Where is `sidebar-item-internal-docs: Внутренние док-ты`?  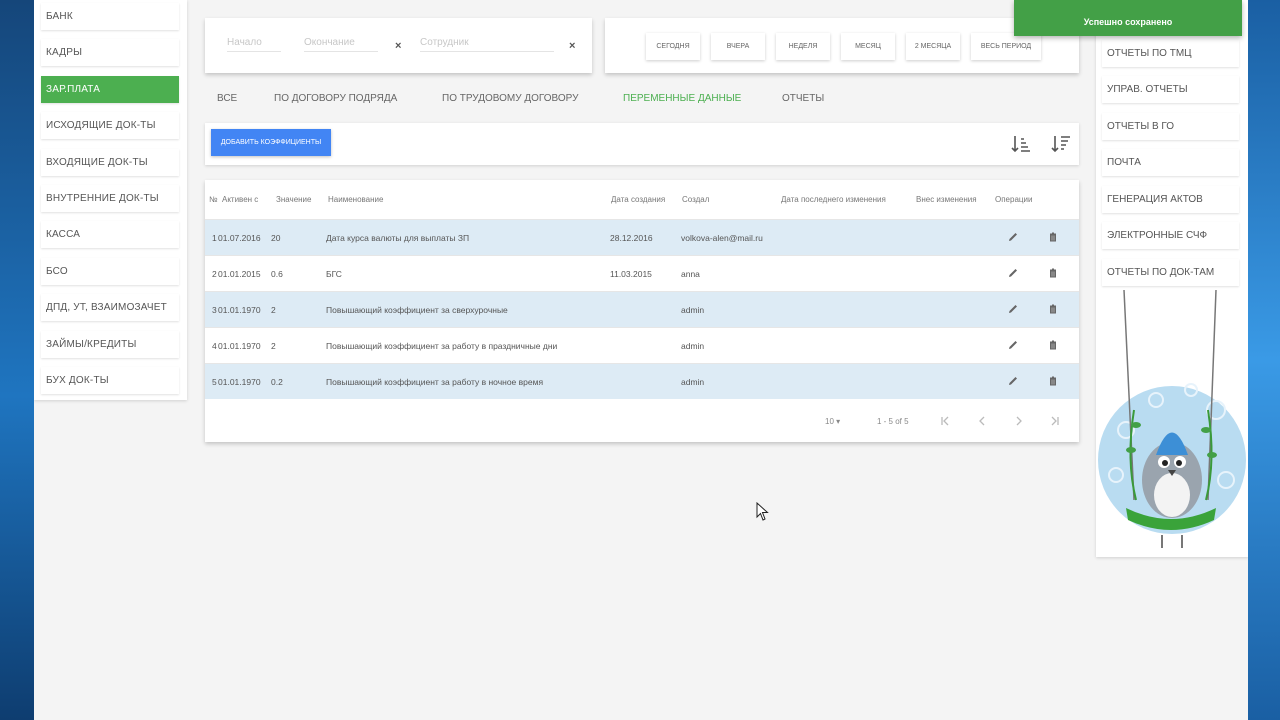 sidebar-item-internal-docs: Внутренние док-ты is located at coordinates (110, 198).